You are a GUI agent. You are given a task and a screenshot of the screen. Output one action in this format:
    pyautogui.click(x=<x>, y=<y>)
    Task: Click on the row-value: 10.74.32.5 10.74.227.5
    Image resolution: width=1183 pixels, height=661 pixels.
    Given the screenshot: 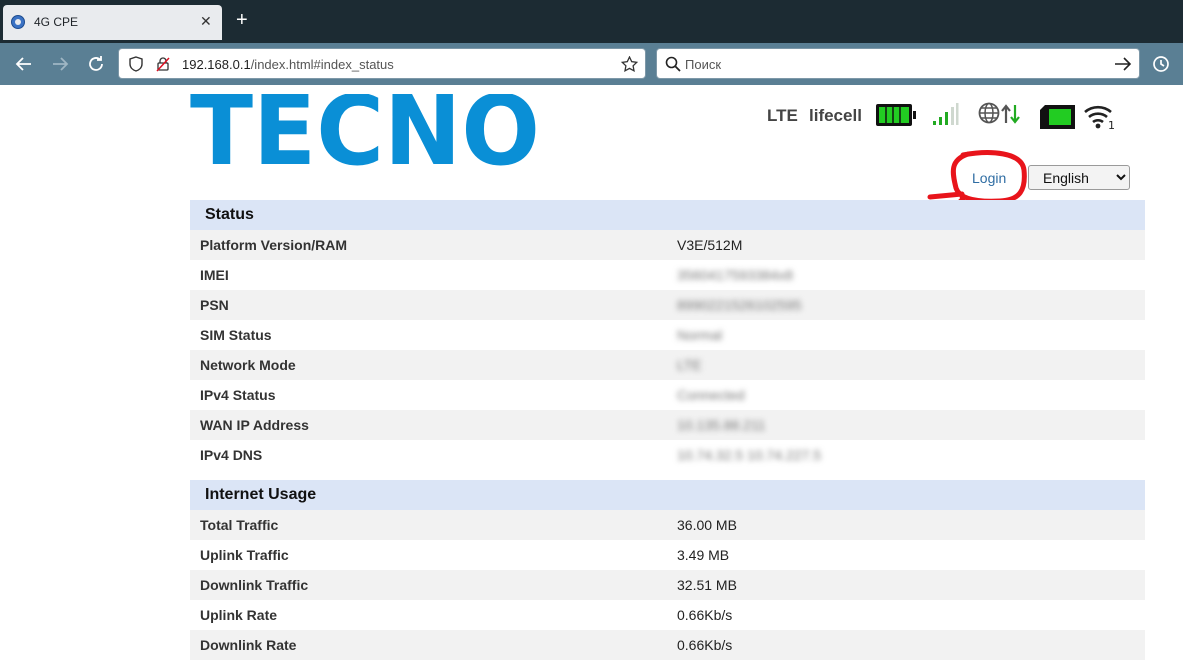 What is the action you would take?
    pyautogui.click(x=749, y=455)
    